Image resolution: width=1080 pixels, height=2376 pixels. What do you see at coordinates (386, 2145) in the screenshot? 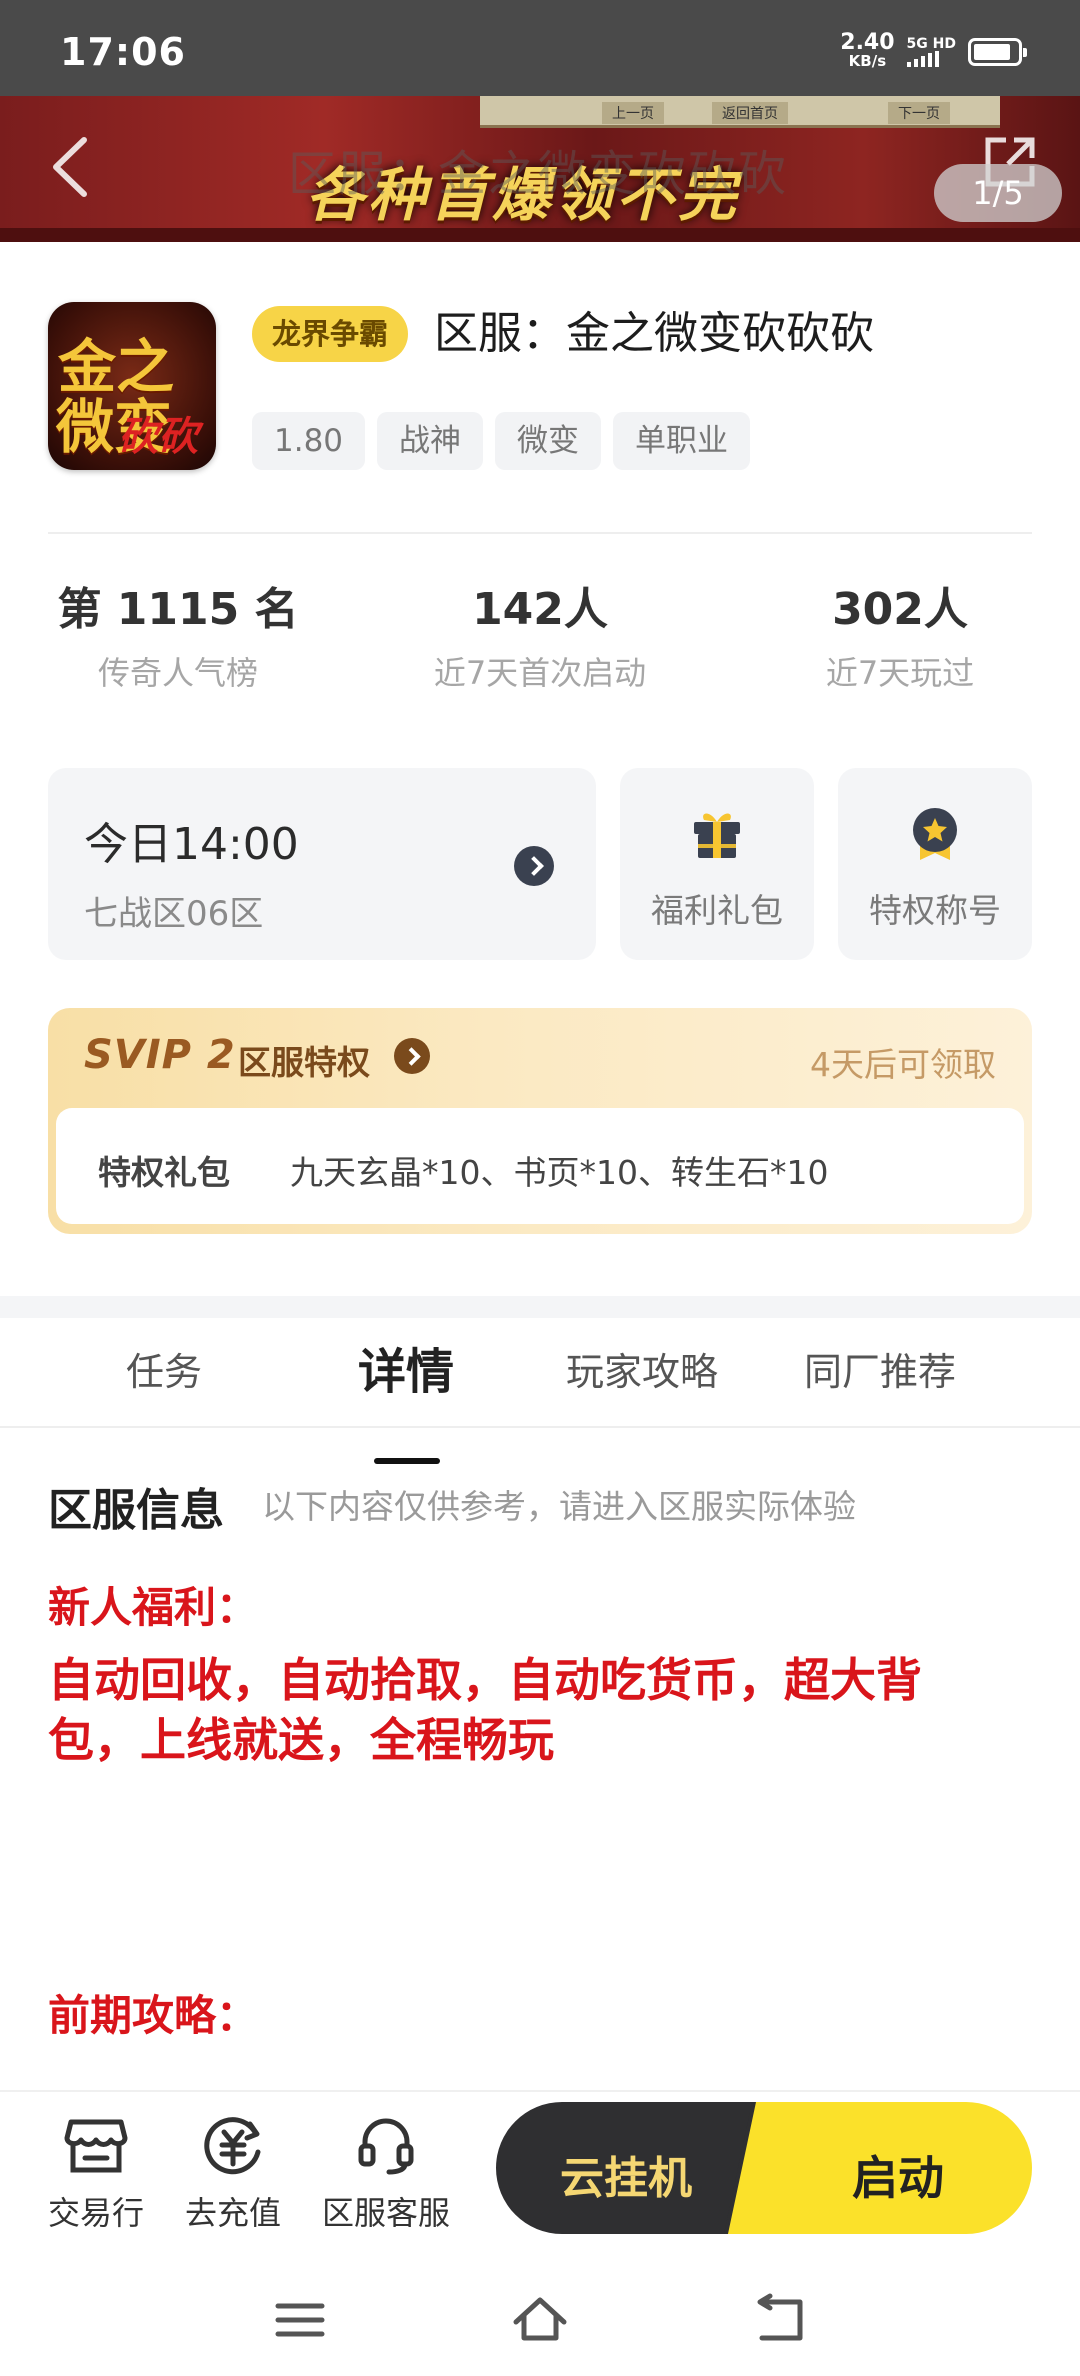
I see `headset-icon` at bounding box center [386, 2145].